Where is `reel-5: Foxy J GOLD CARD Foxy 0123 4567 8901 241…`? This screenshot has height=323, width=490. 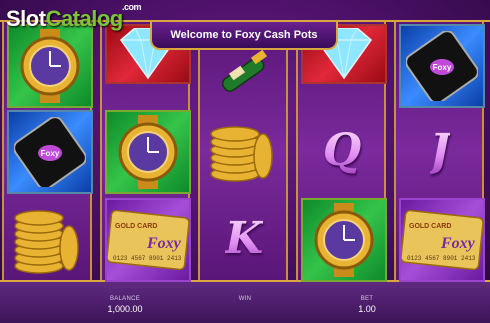
reel-5: Foxy J GOLD CARD Foxy 0123 4567 8901 241… is located at coordinates (439, 152).